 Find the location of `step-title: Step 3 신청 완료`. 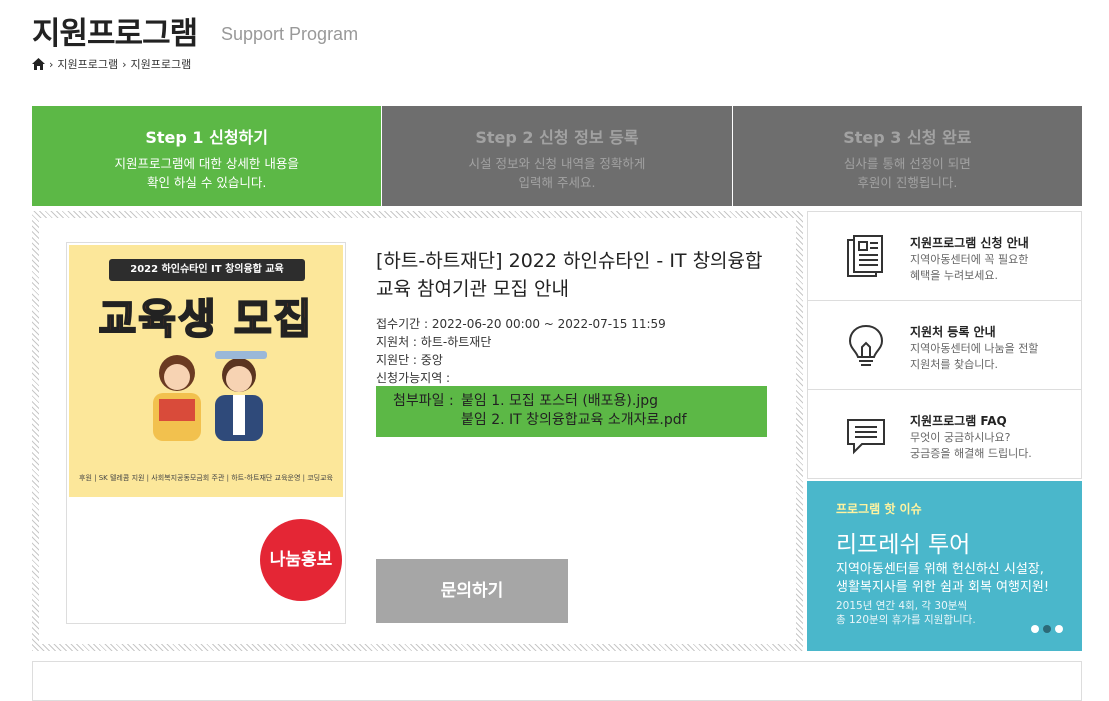

step-title: Step 3 신청 완료 is located at coordinates (907, 137).